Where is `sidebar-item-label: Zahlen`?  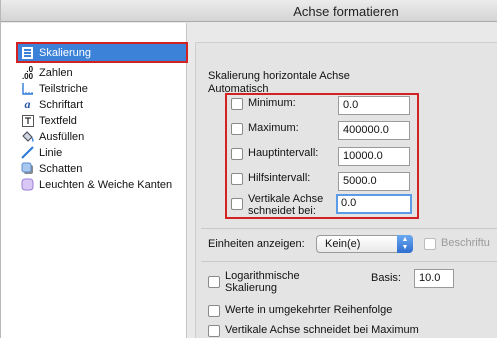
sidebar-item-label: Zahlen is located at coordinates (56, 72).